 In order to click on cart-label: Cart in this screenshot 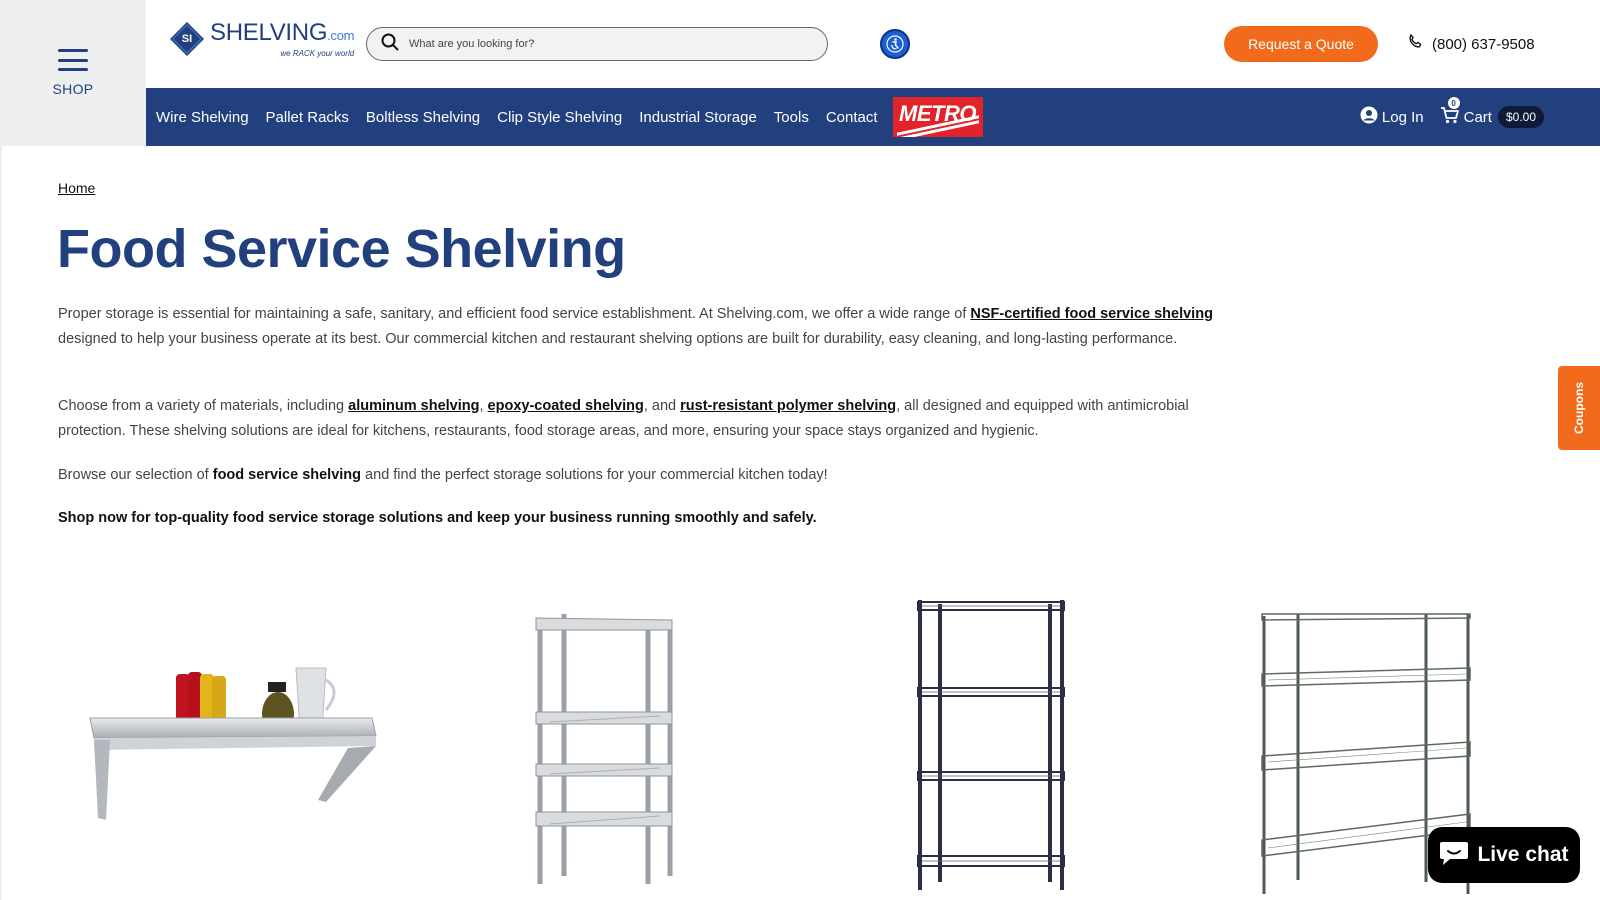, I will do `click(1477, 117)`.